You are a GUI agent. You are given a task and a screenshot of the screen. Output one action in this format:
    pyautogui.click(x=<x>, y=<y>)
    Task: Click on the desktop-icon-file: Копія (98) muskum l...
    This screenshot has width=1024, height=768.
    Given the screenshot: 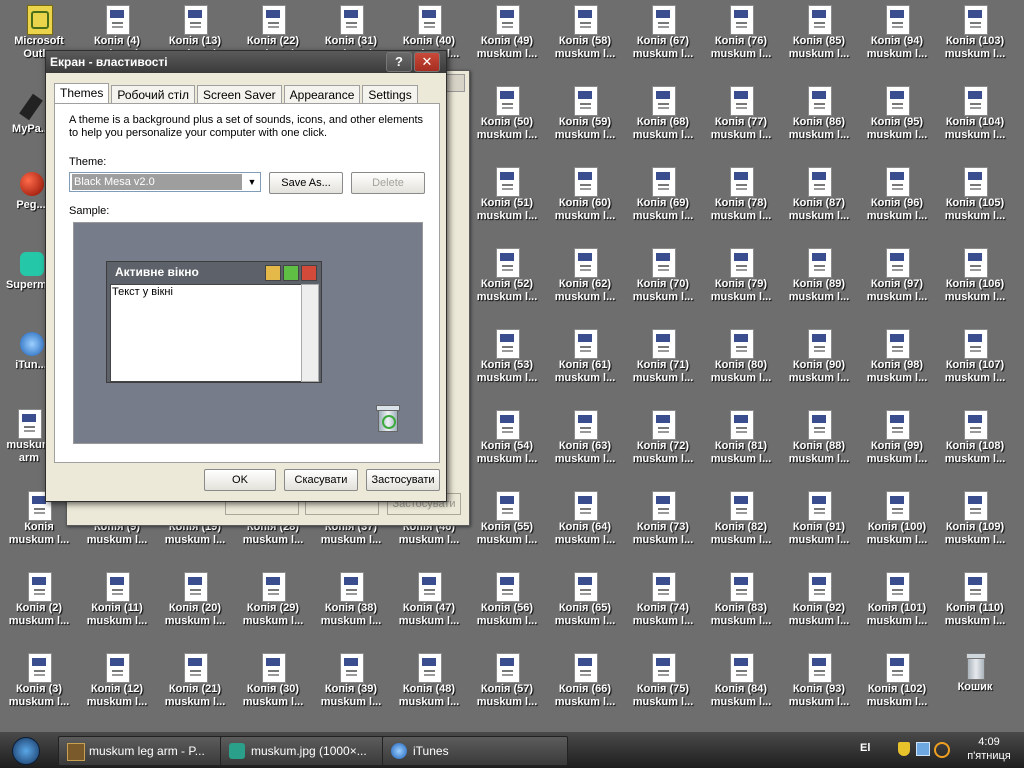 What is the action you would take?
    pyautogui.click(x=897, y=366)
    